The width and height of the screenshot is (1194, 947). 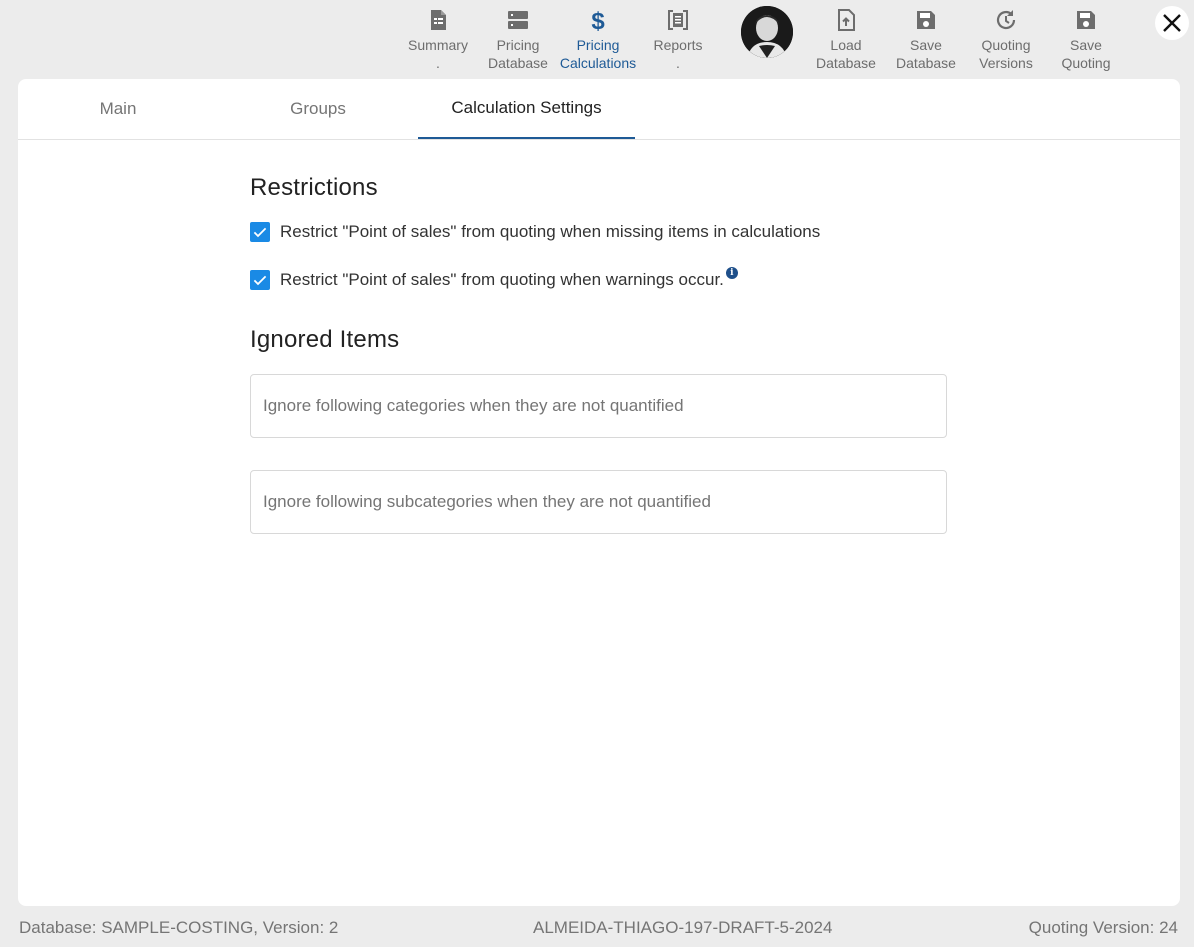 I want to click on load-database-button: Load Database, so click(x=846, y=39).